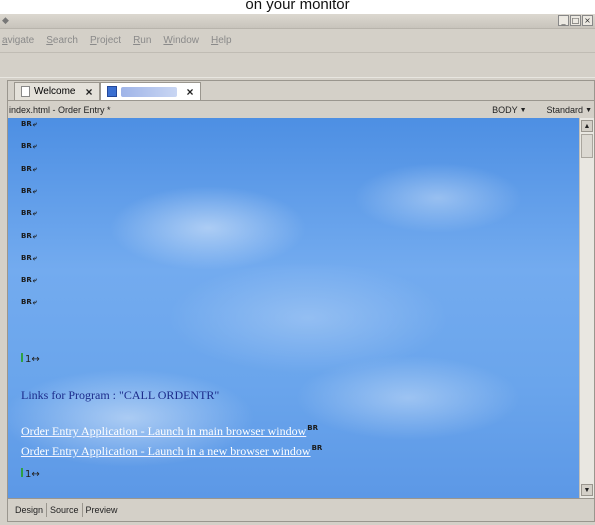 The width and height of the screenshot is (595, 525). I want to click on scroll-down-icon: ▼, so click(587, 490).